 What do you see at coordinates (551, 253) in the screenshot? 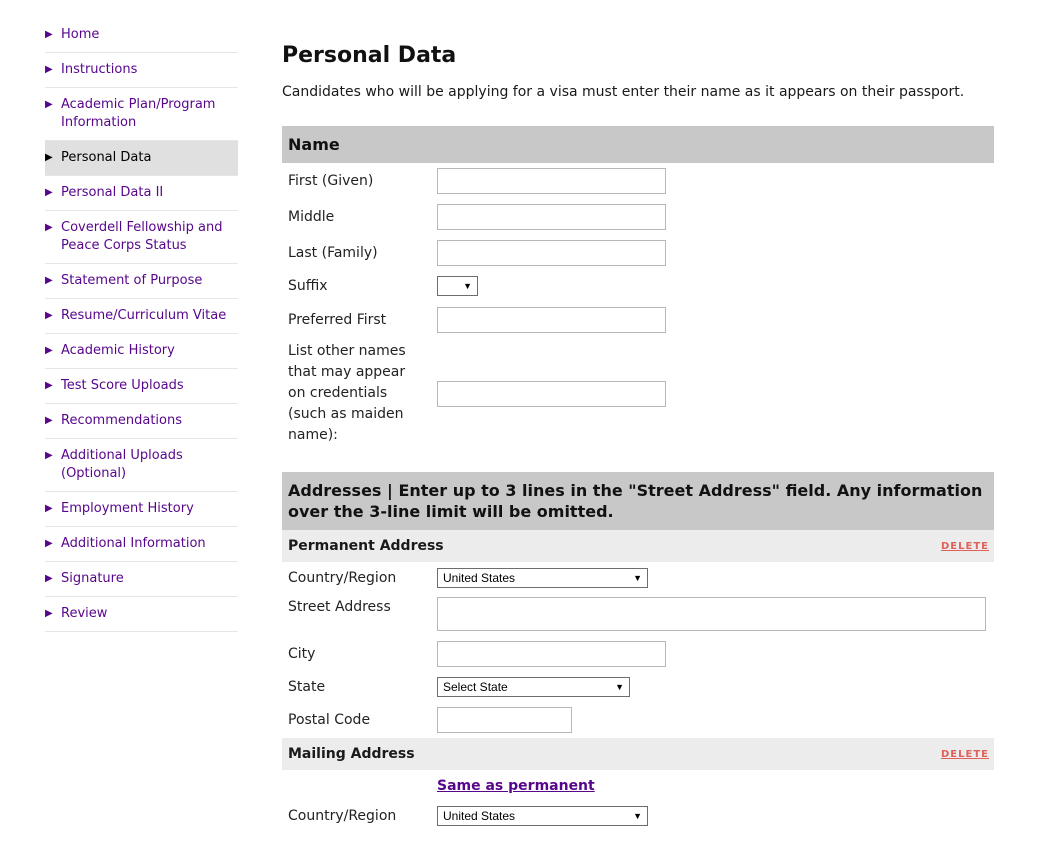
I see `last-name-input` at bounding box center [551, 253].